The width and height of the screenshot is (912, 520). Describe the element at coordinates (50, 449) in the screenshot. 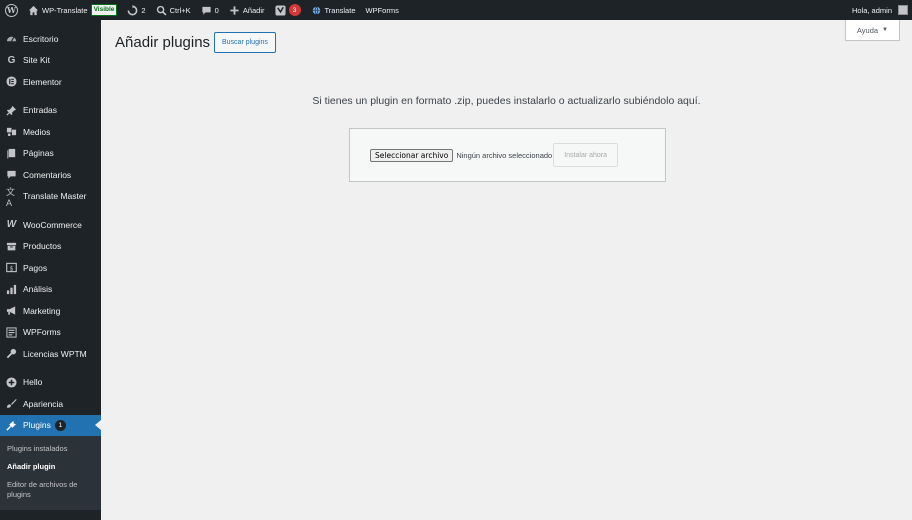

I see `submenu-item-installed-plugins: Plugins instalados` at that location.